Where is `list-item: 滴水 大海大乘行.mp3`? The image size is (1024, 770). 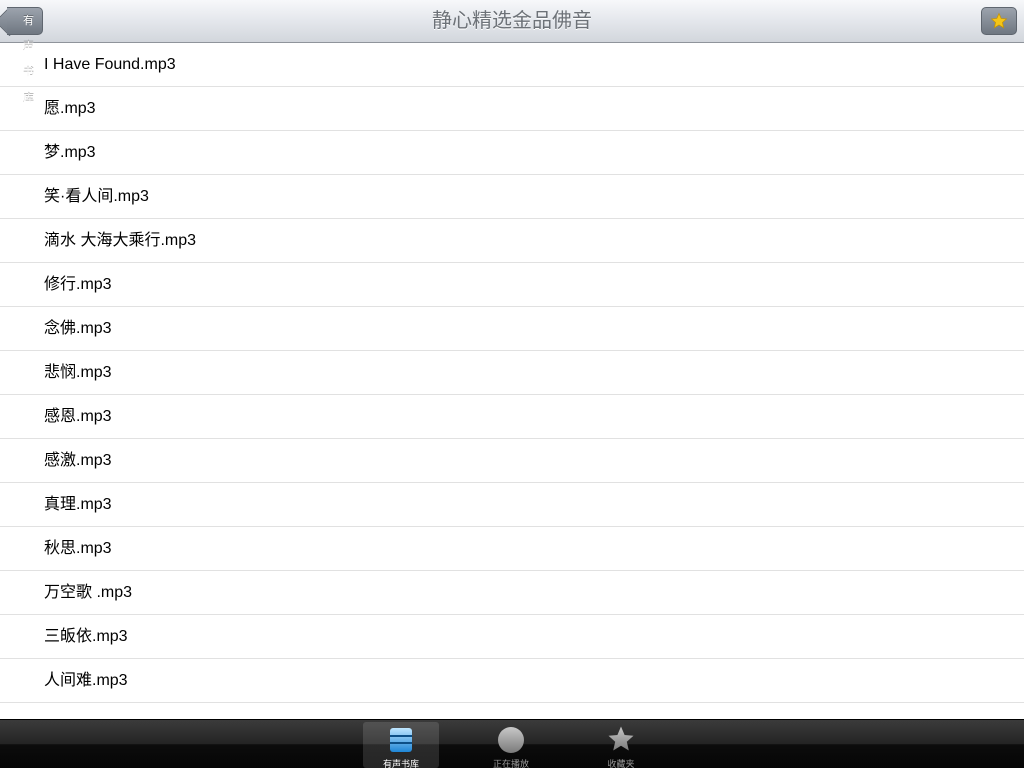
list-item: 滴水 大海大乘行.mp3 is located at coordinates (512, 241).